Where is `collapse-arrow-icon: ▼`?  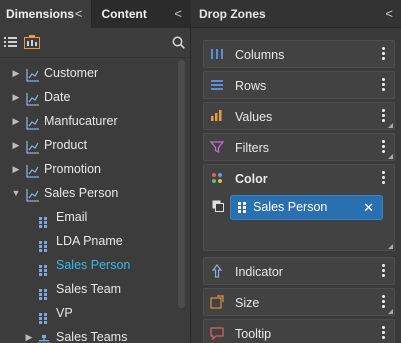 collapse-arrow-icon: ▼ is located at coordinates (16, 193).